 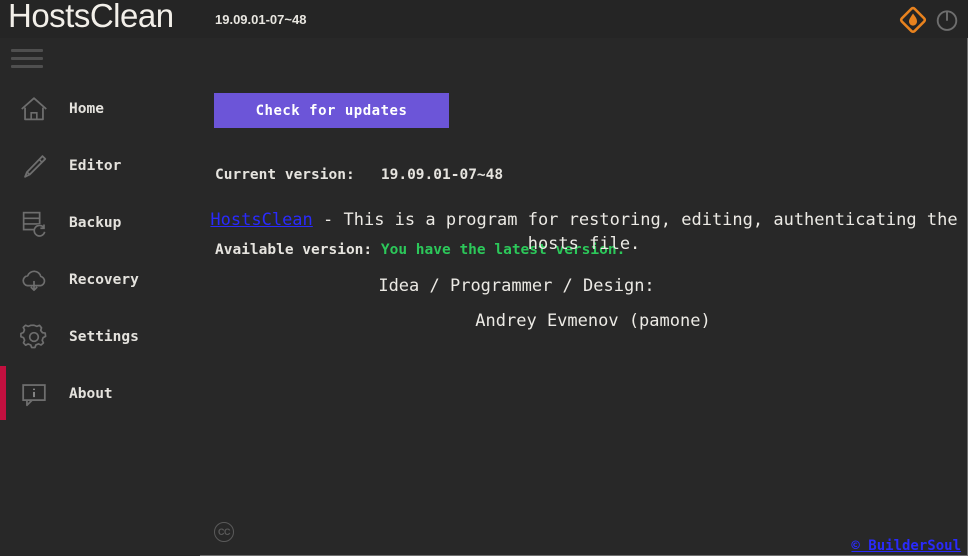 What do you see at coordinates (913, 20) in the screenshot?
I see `flame-diamond-logo-icon` at bounding box center [913, 20].